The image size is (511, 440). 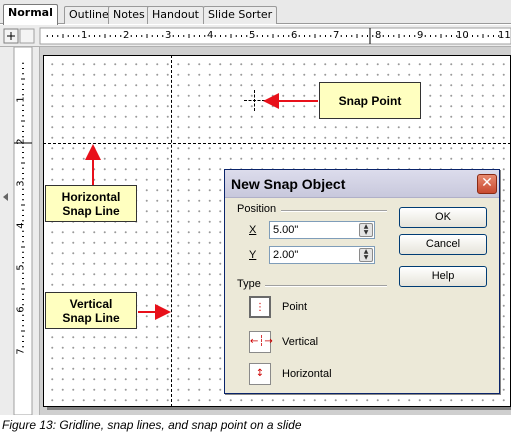 What do you see at coordinates (443, 276) in the screenshot?
I see `help-button: Help` at bounding box center [443, 276].